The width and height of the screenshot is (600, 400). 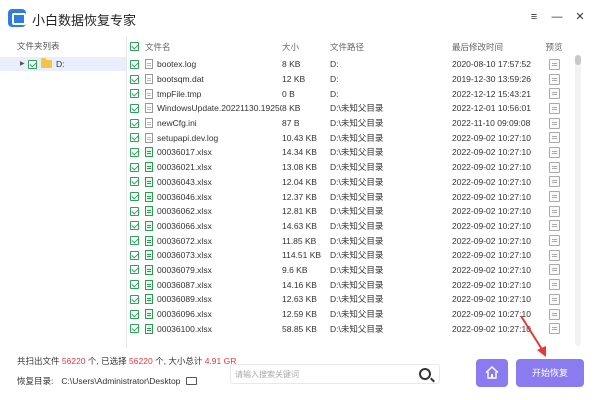 I want to click on table-row: bootex.log 8 KB D: 2020-08-10 17:57:52, so click(x=350, y=64).